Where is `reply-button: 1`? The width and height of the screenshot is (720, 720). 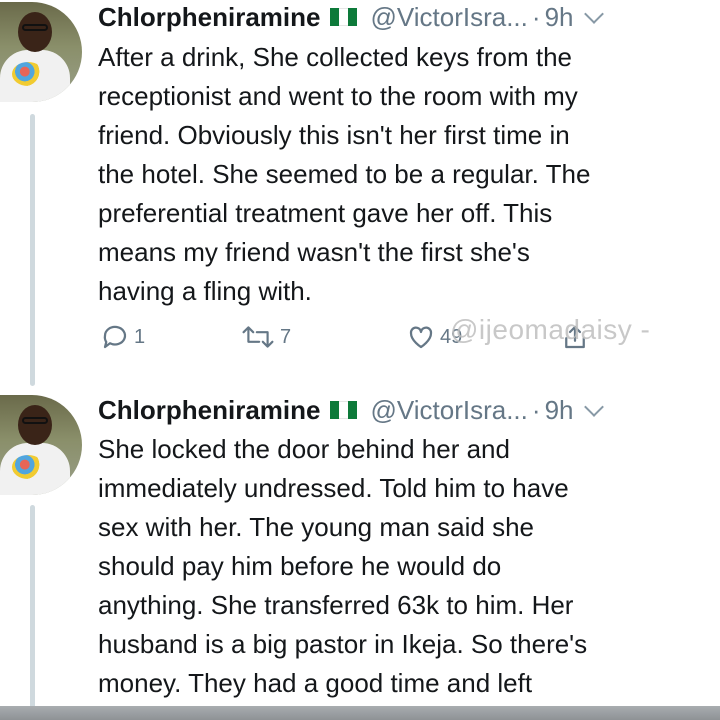 reply-button: 1 is located at coordinates (122, 337).